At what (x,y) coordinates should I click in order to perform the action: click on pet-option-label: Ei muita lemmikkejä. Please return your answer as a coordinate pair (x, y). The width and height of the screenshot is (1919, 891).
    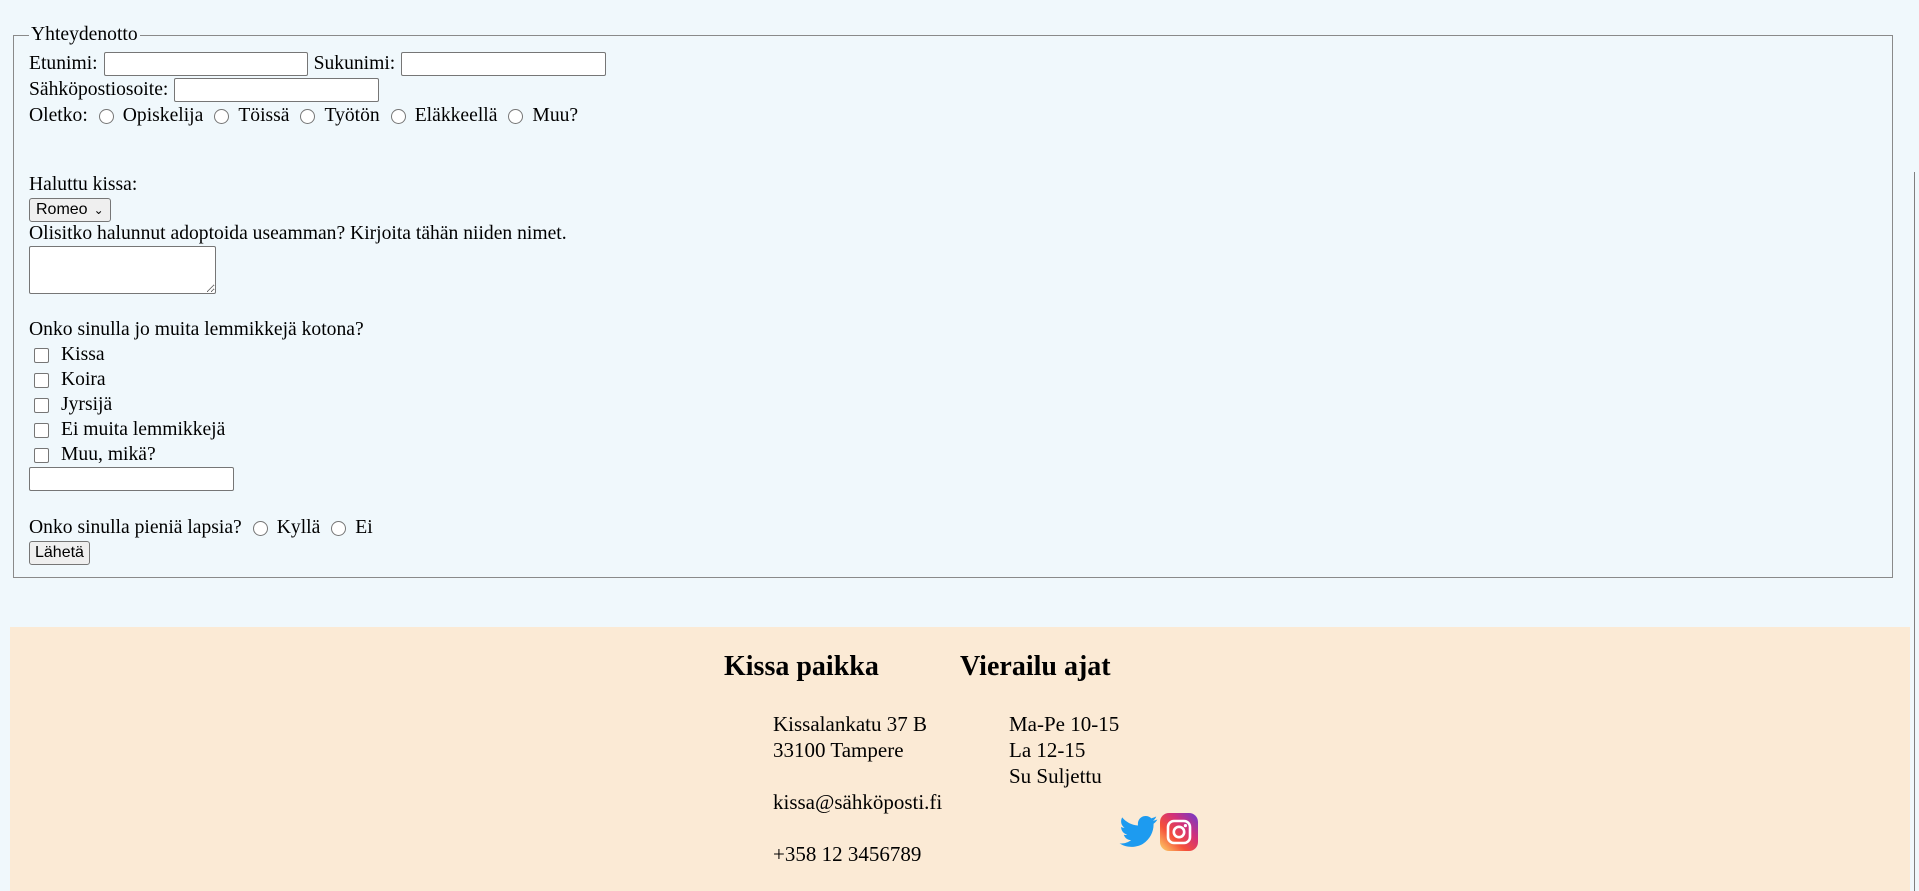
    Looking at the image, I should click on (143, 429).